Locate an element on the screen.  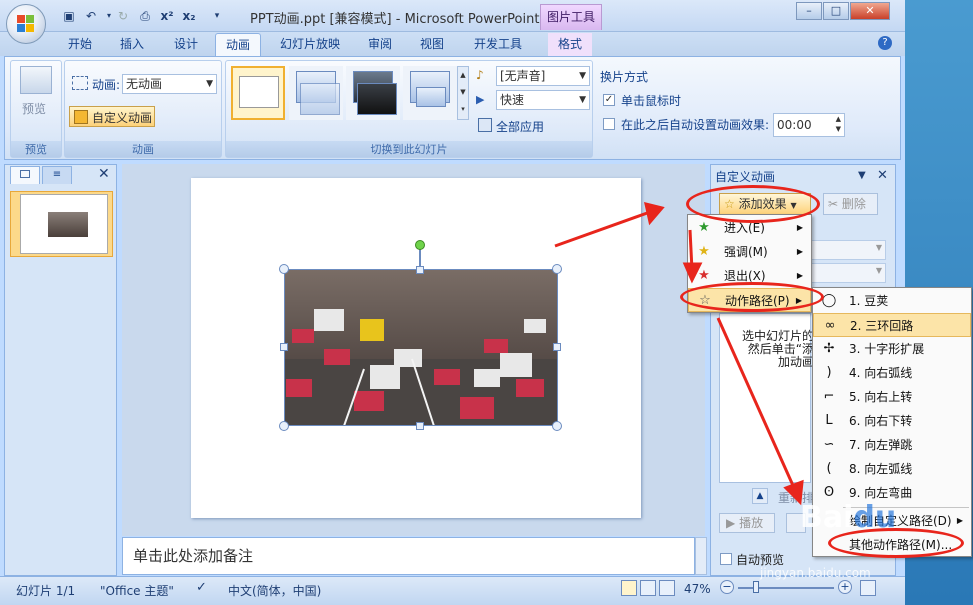
zoom-level: 47% is located at coordinates (697, 589).